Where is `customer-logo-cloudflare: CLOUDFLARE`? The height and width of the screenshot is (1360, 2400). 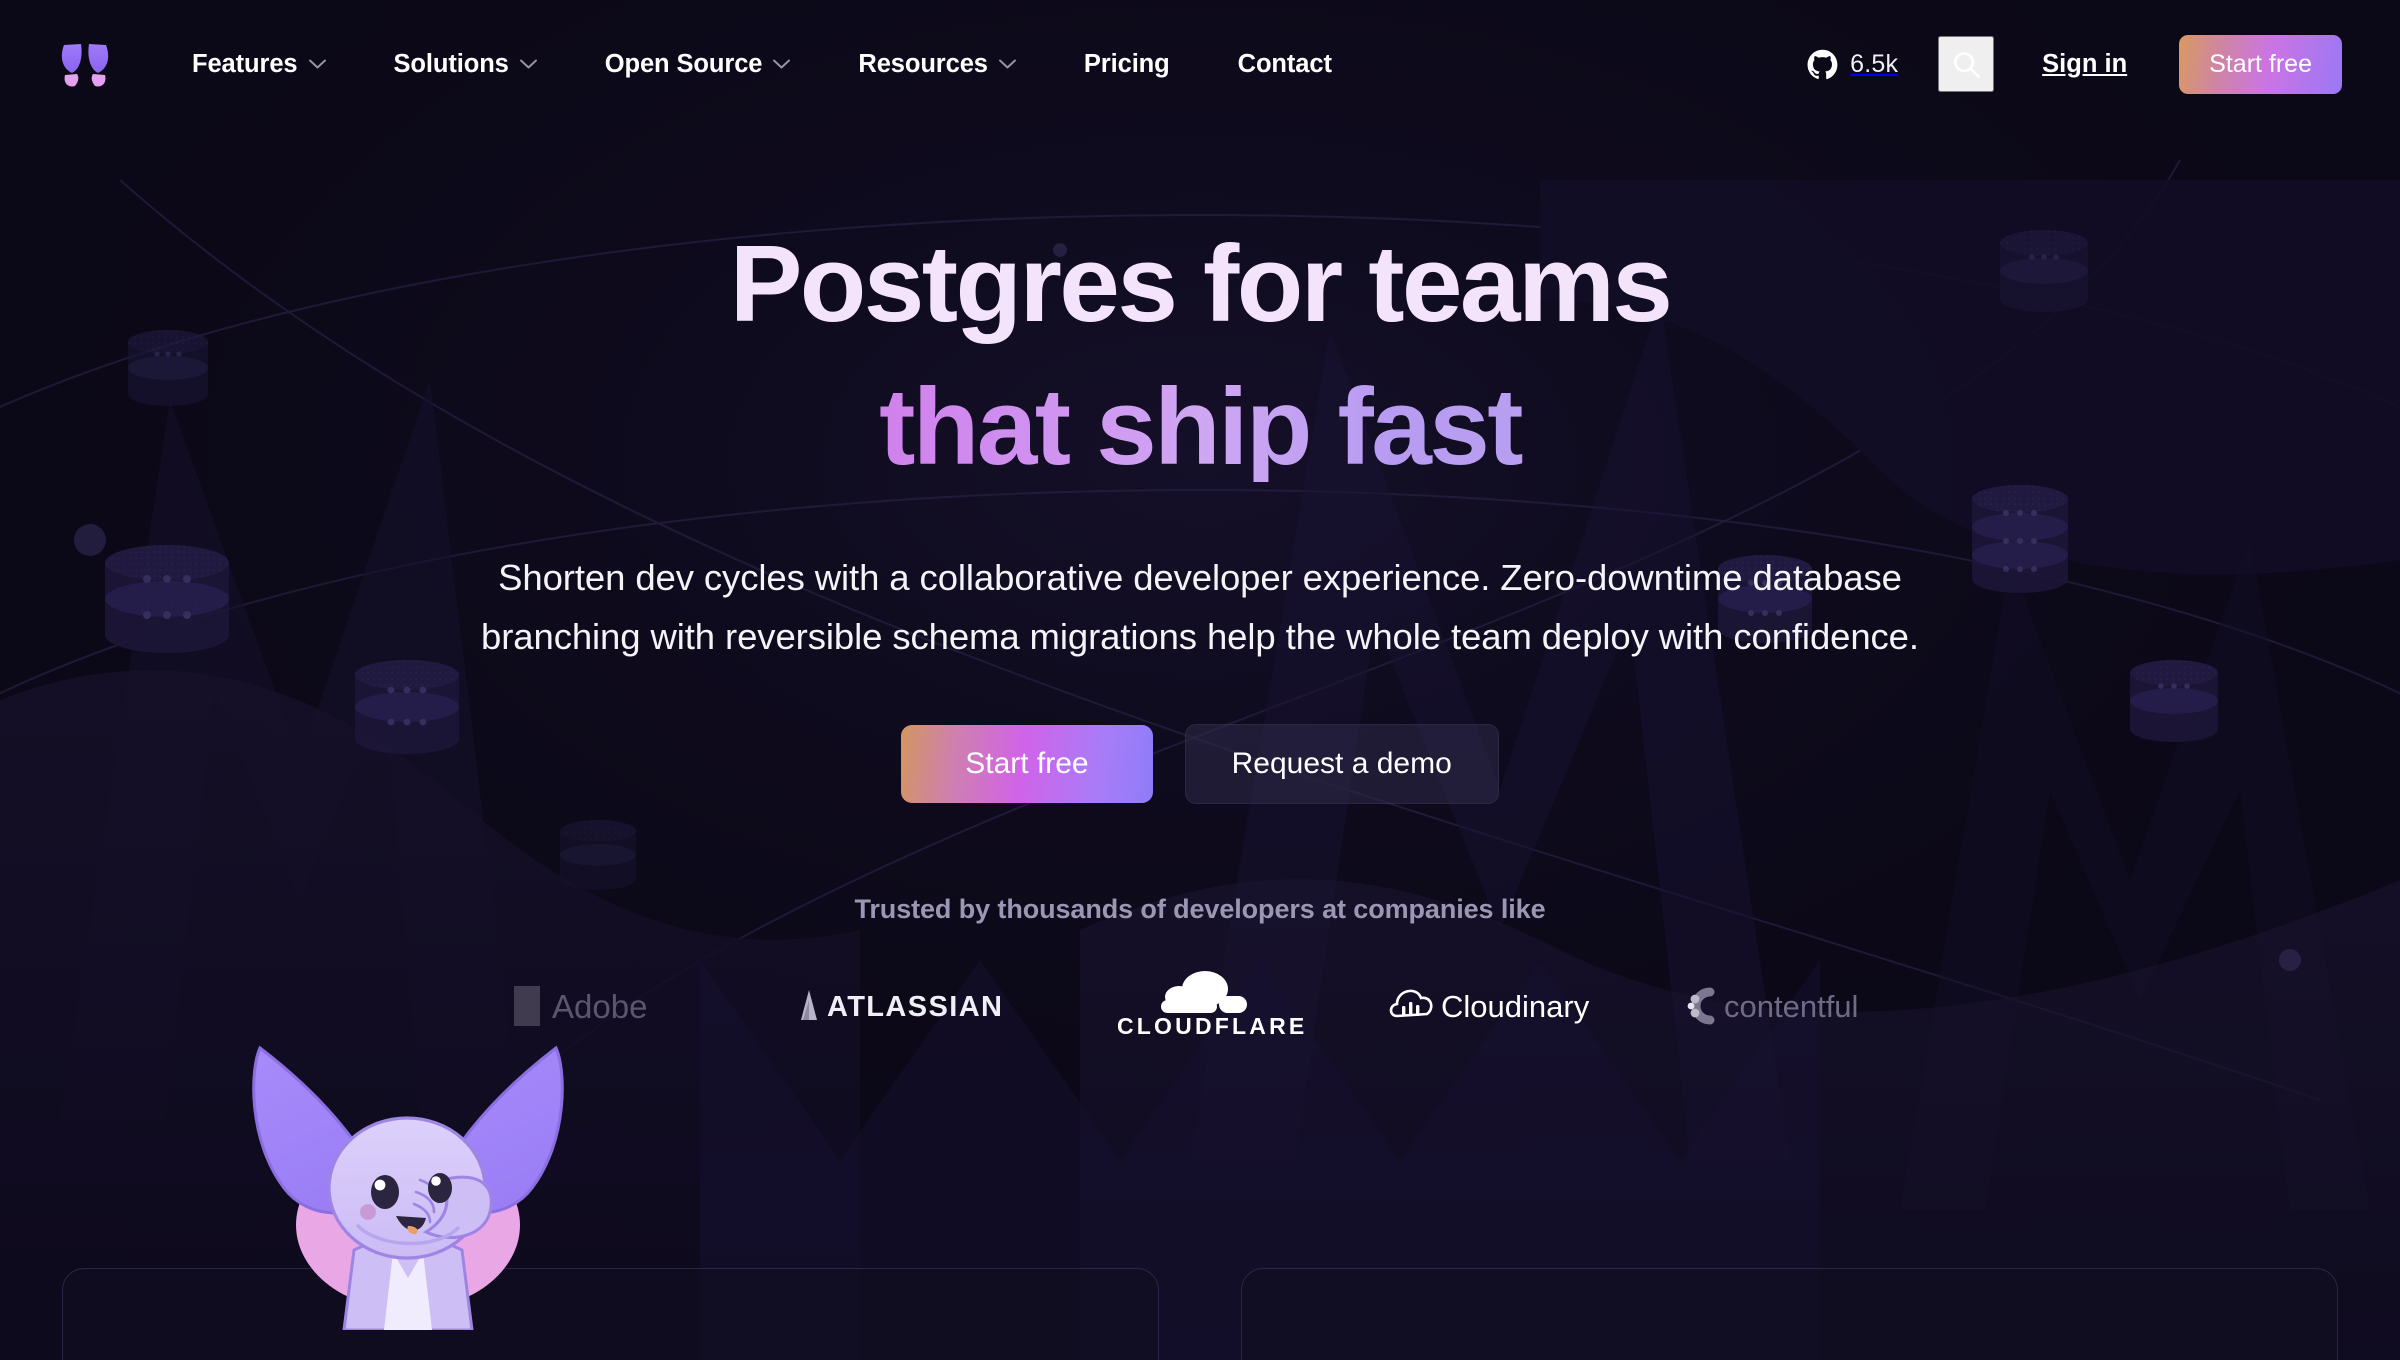
customer-logo-cloudflare: CLOUDFLARE is located at coordinates (1200, 1006).